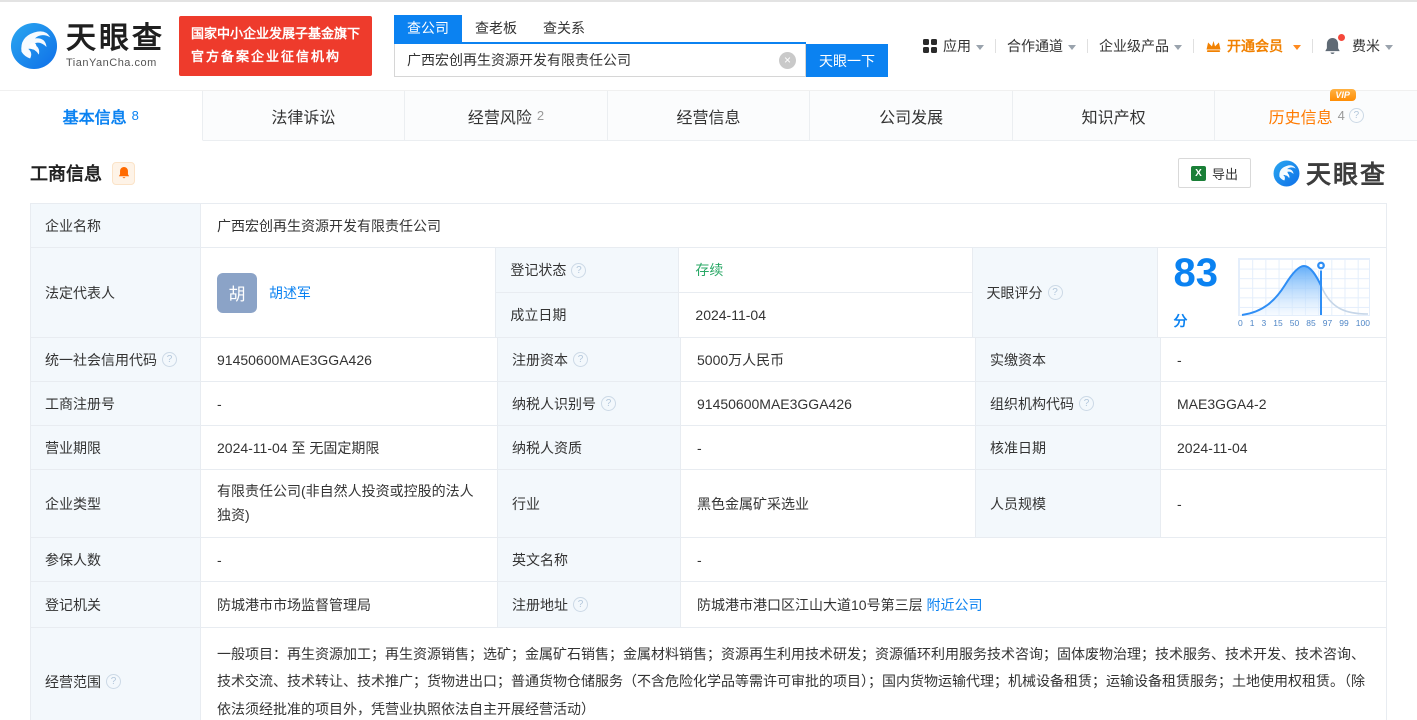 Image resolution: width=1417 pixels, height=720 pixels. What do you see at coordinates (828, 503) in the screenshot?
I see `industry-value: 黑色金属矿采选业` at bounding box center [828, 503].